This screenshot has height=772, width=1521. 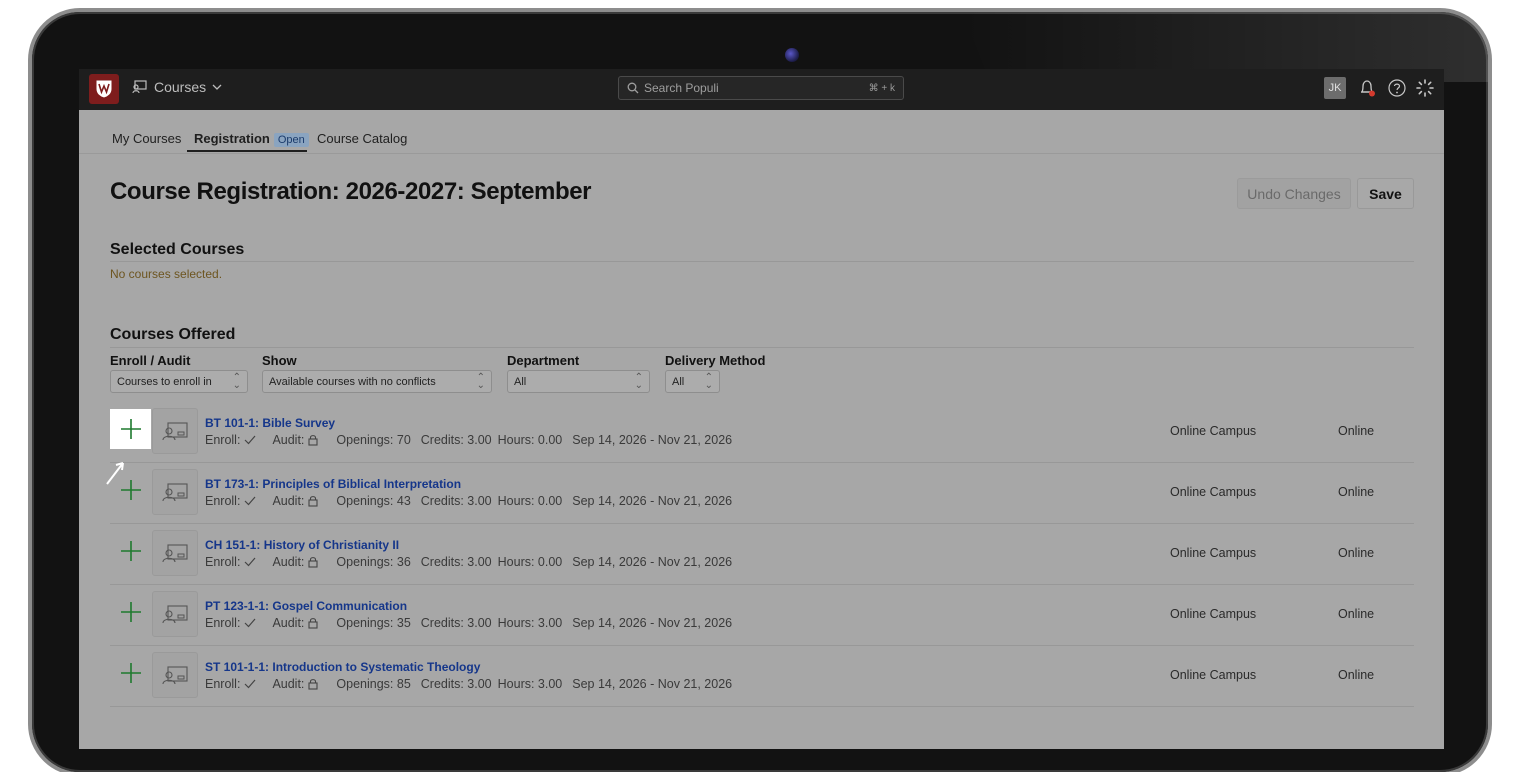 I want to click on module-label: Courses, so click(x=180, y=87).